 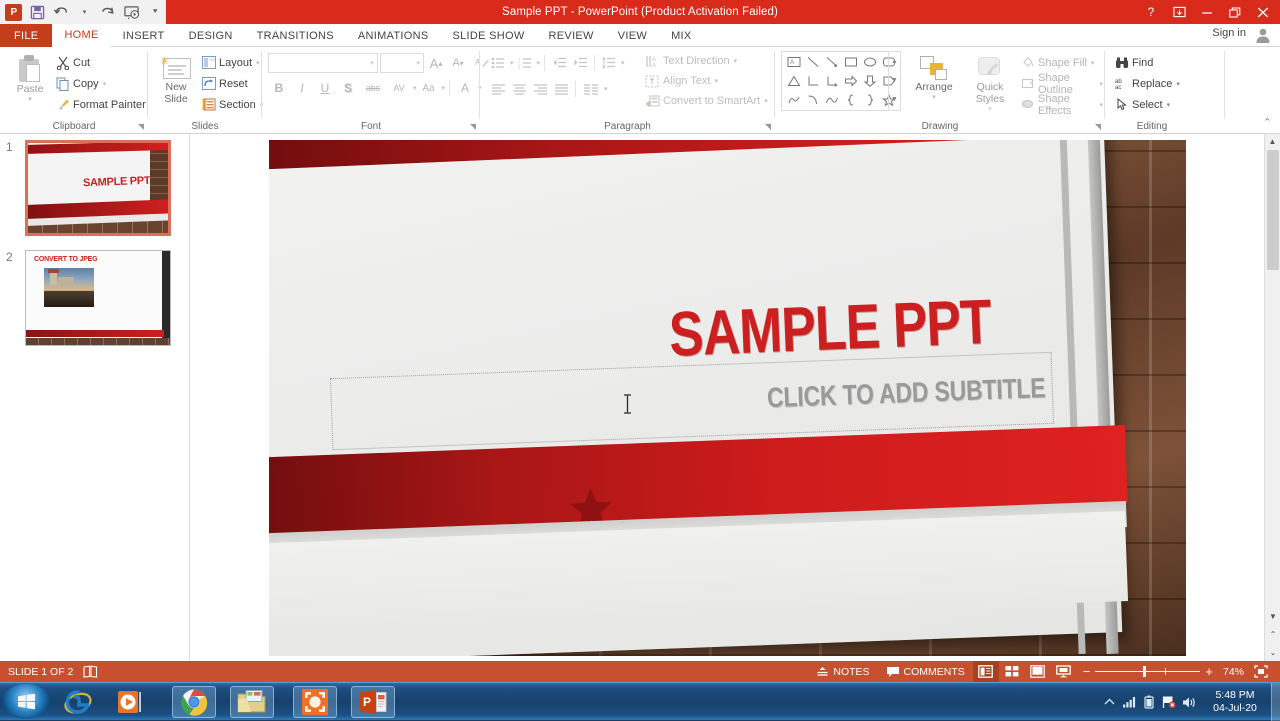 What do you see at coordinates (512, 63) in the screenshot?
I see `bullets-dropdown-icon: ▾` at bounding box center [512, 63].